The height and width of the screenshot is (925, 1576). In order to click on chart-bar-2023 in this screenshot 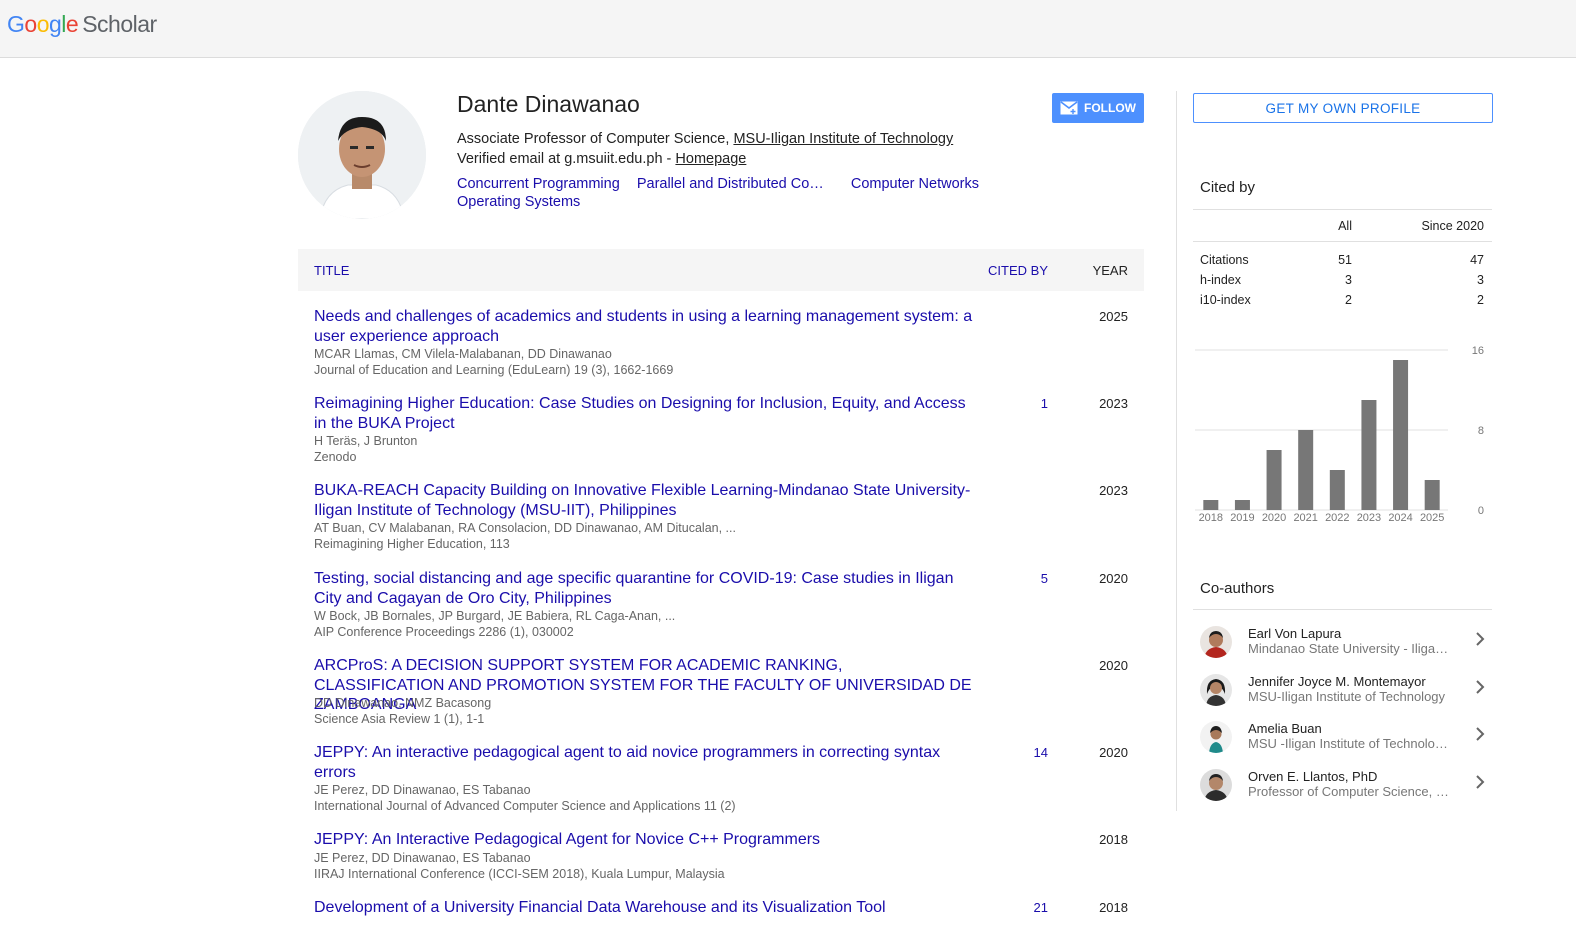, I will do `click(1369, 455)`.